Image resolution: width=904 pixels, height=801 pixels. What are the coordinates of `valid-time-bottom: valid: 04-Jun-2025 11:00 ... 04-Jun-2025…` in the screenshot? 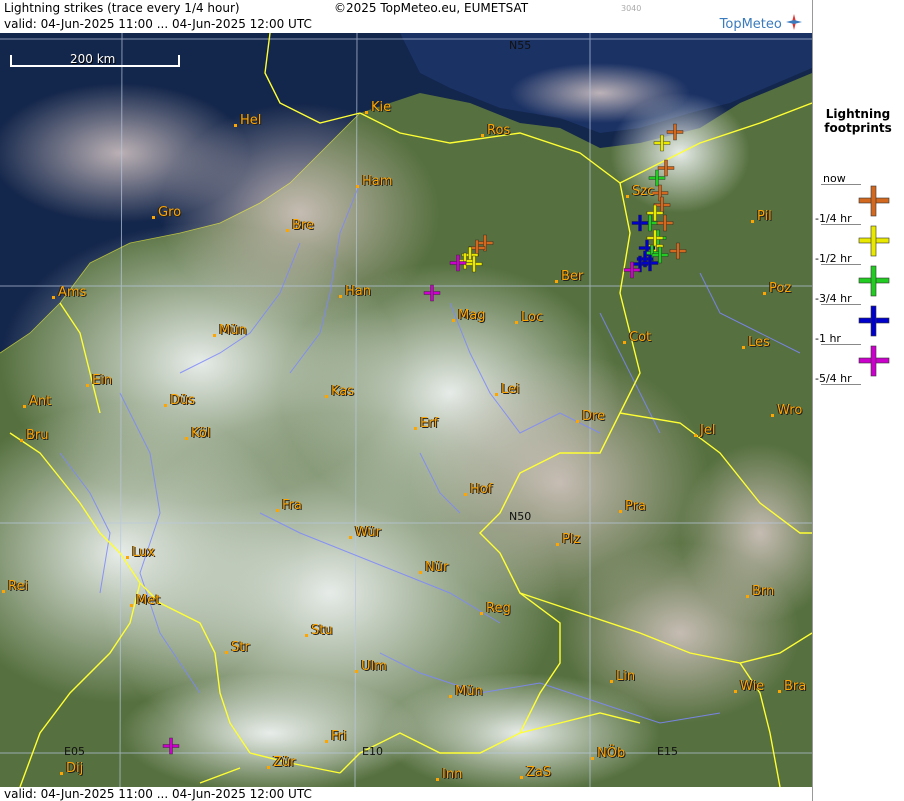 It's located at (158, 794).